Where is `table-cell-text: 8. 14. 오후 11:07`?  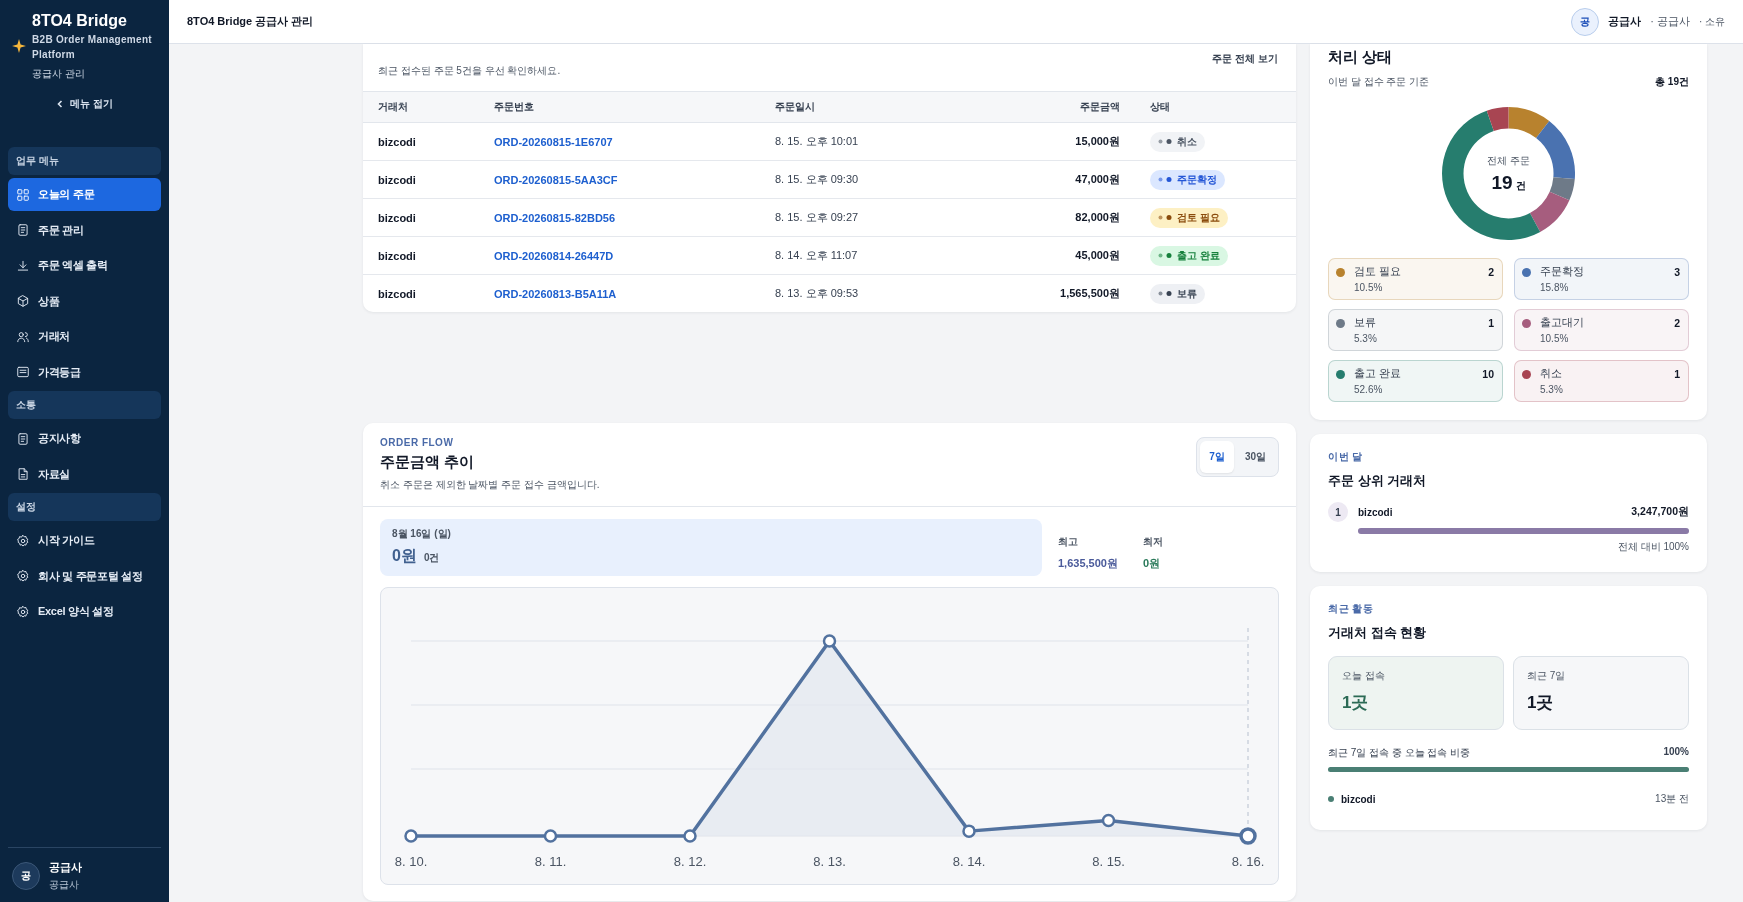 table-cell-text: 8. 14. 오후 11:07 is located at coordinates (817, 255).